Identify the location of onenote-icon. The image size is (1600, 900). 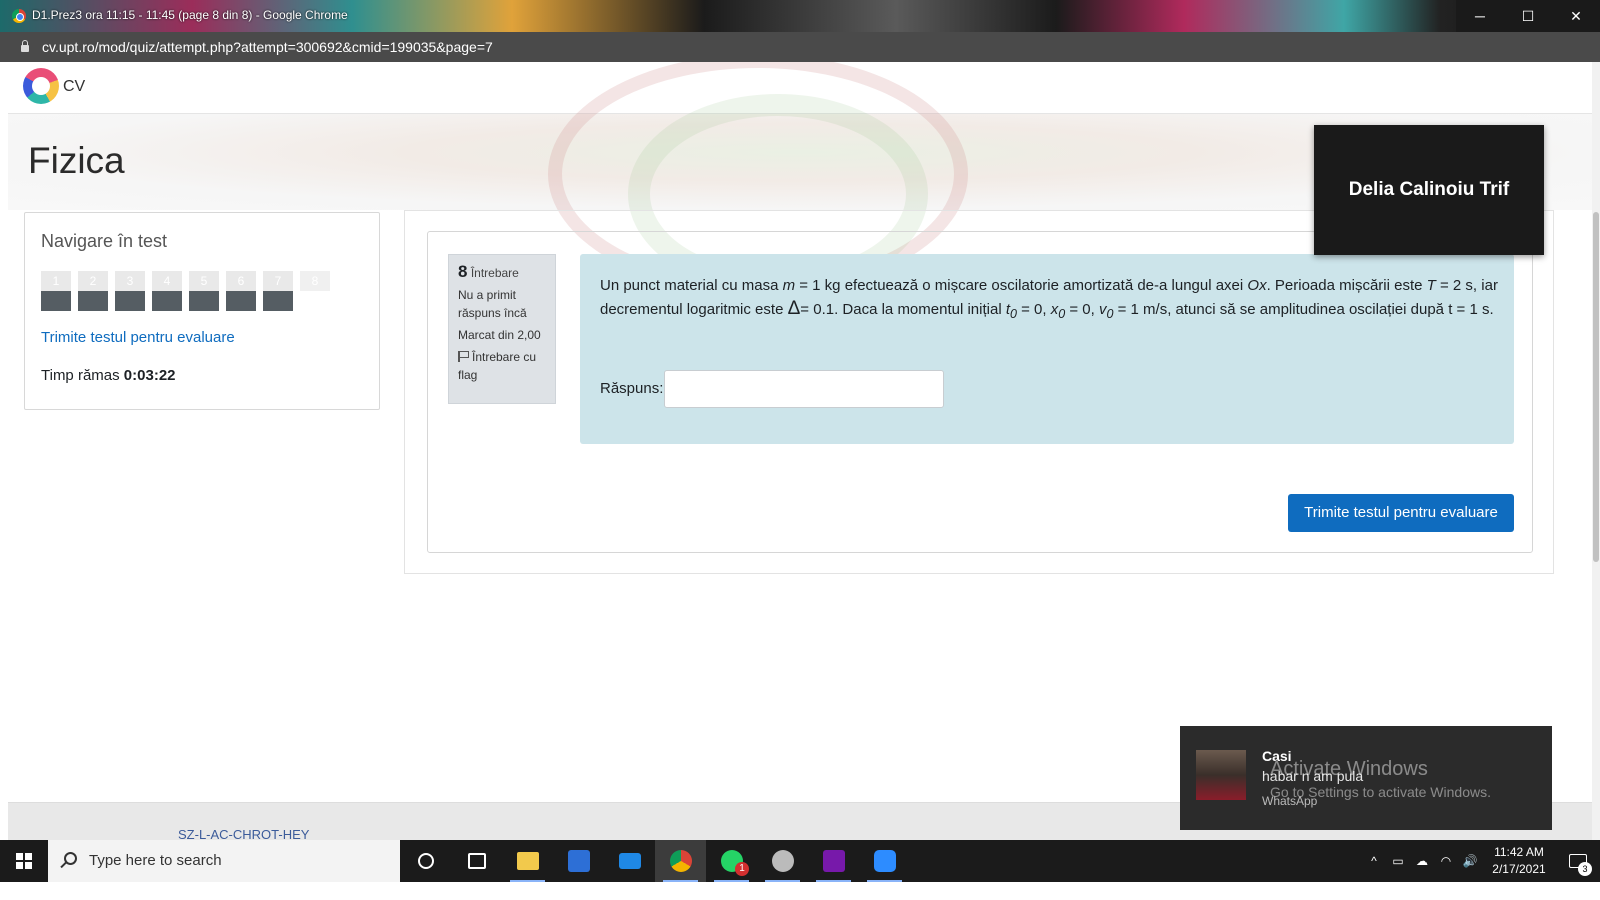
(833, 861).